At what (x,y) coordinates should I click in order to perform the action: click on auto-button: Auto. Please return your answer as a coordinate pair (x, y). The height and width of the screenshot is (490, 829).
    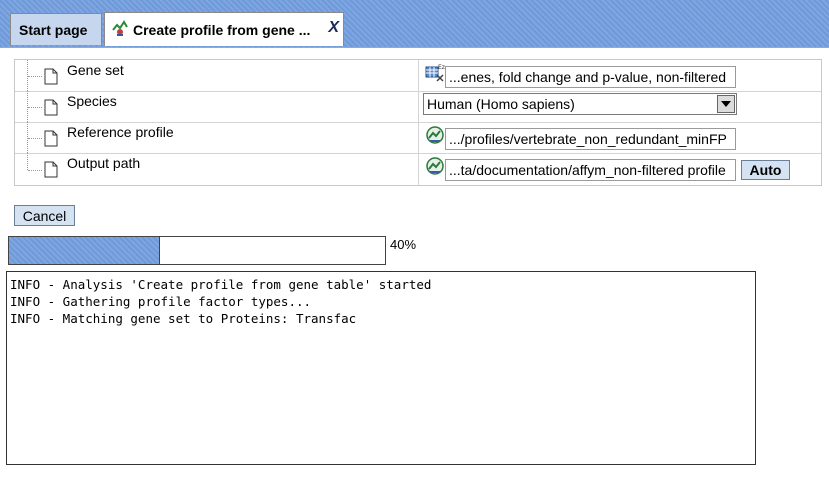
    Looking at the image, I should click on (765, 170).